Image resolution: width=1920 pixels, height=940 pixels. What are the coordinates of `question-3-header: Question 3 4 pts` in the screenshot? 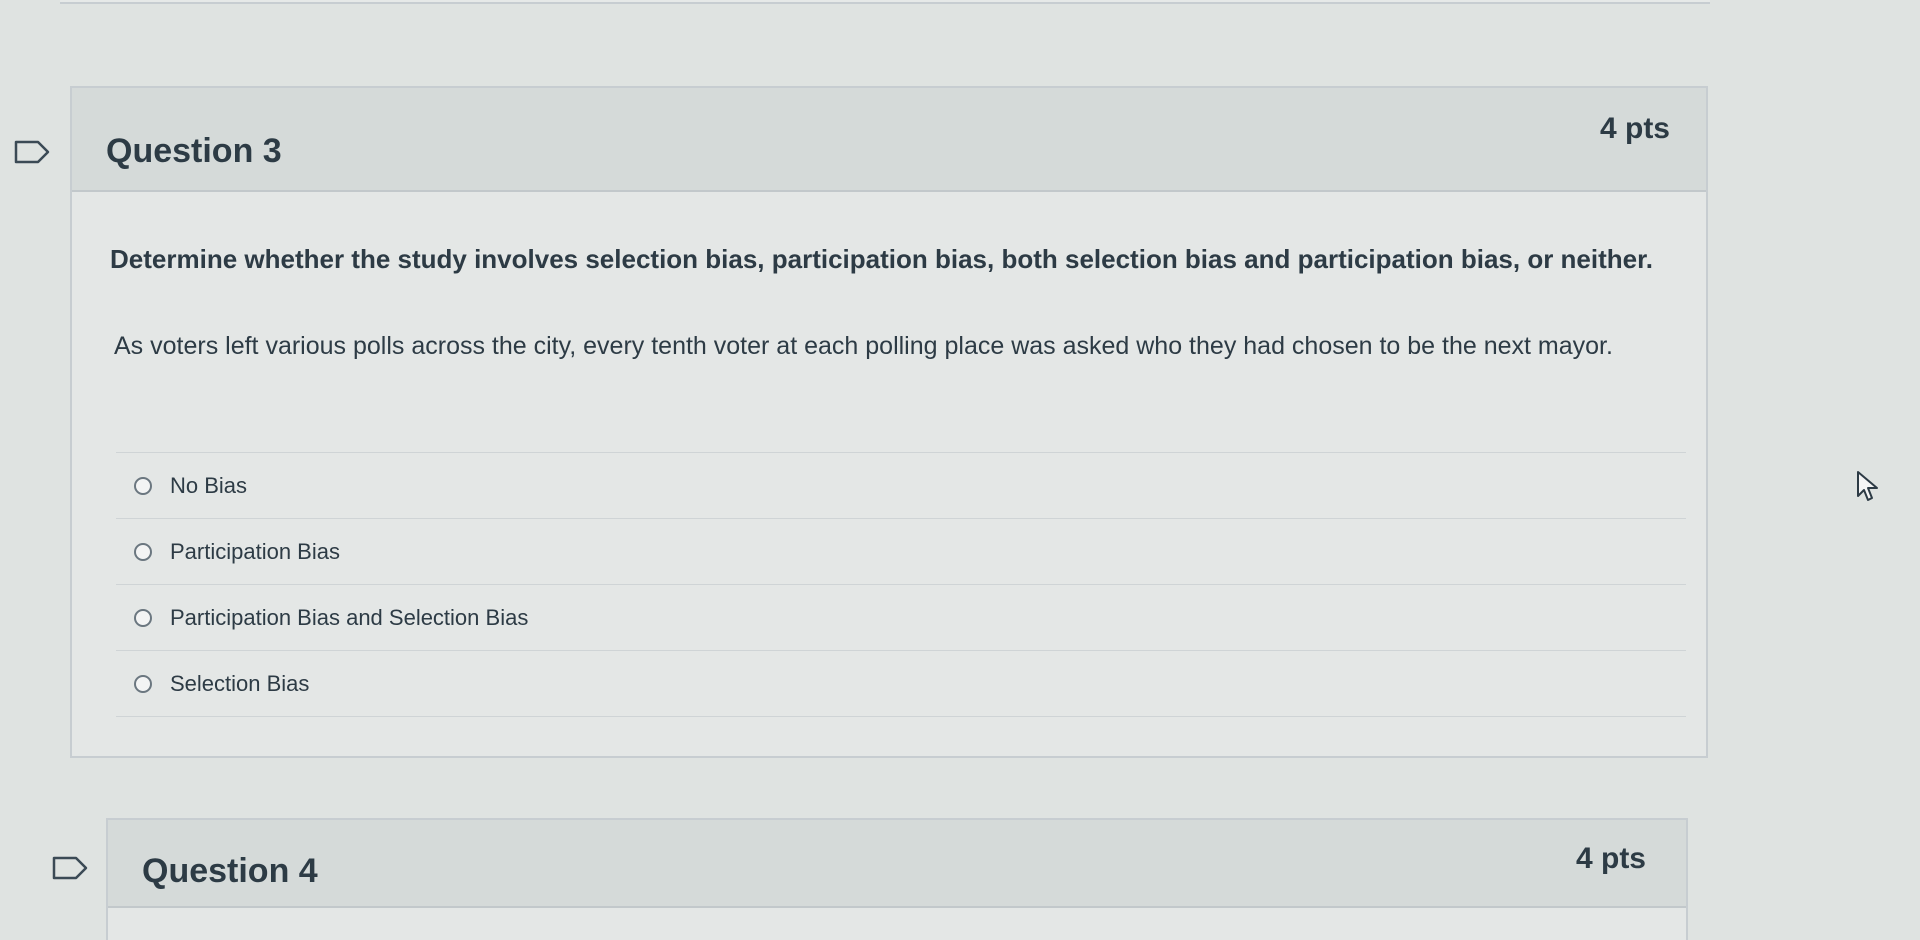 It's located at (889, 140).